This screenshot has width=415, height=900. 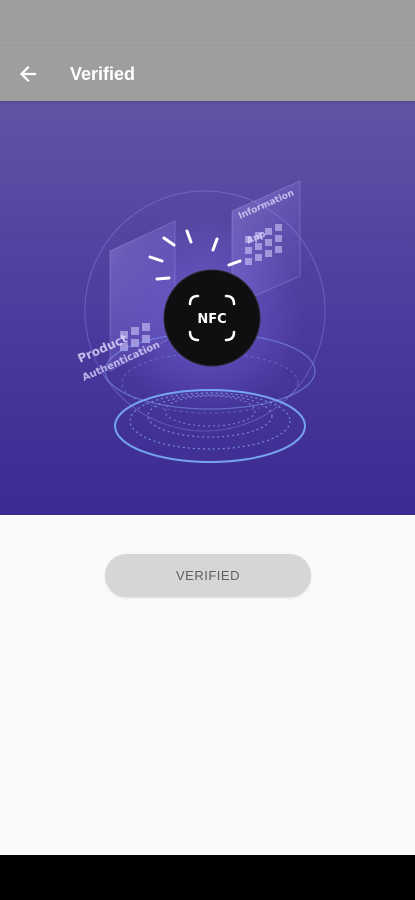 I want to click on arrow-back-icon, so click(x=28, y=74).